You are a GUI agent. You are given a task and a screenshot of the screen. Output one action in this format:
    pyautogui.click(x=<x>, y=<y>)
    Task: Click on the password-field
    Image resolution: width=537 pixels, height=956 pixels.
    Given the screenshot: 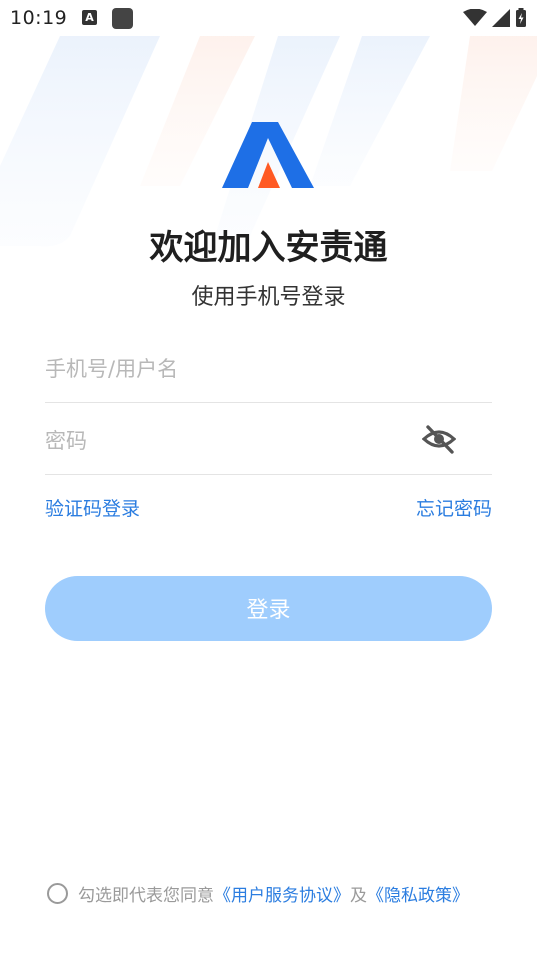 What is the action you would take?
    pyautogui.click(x=268, y=441)
    